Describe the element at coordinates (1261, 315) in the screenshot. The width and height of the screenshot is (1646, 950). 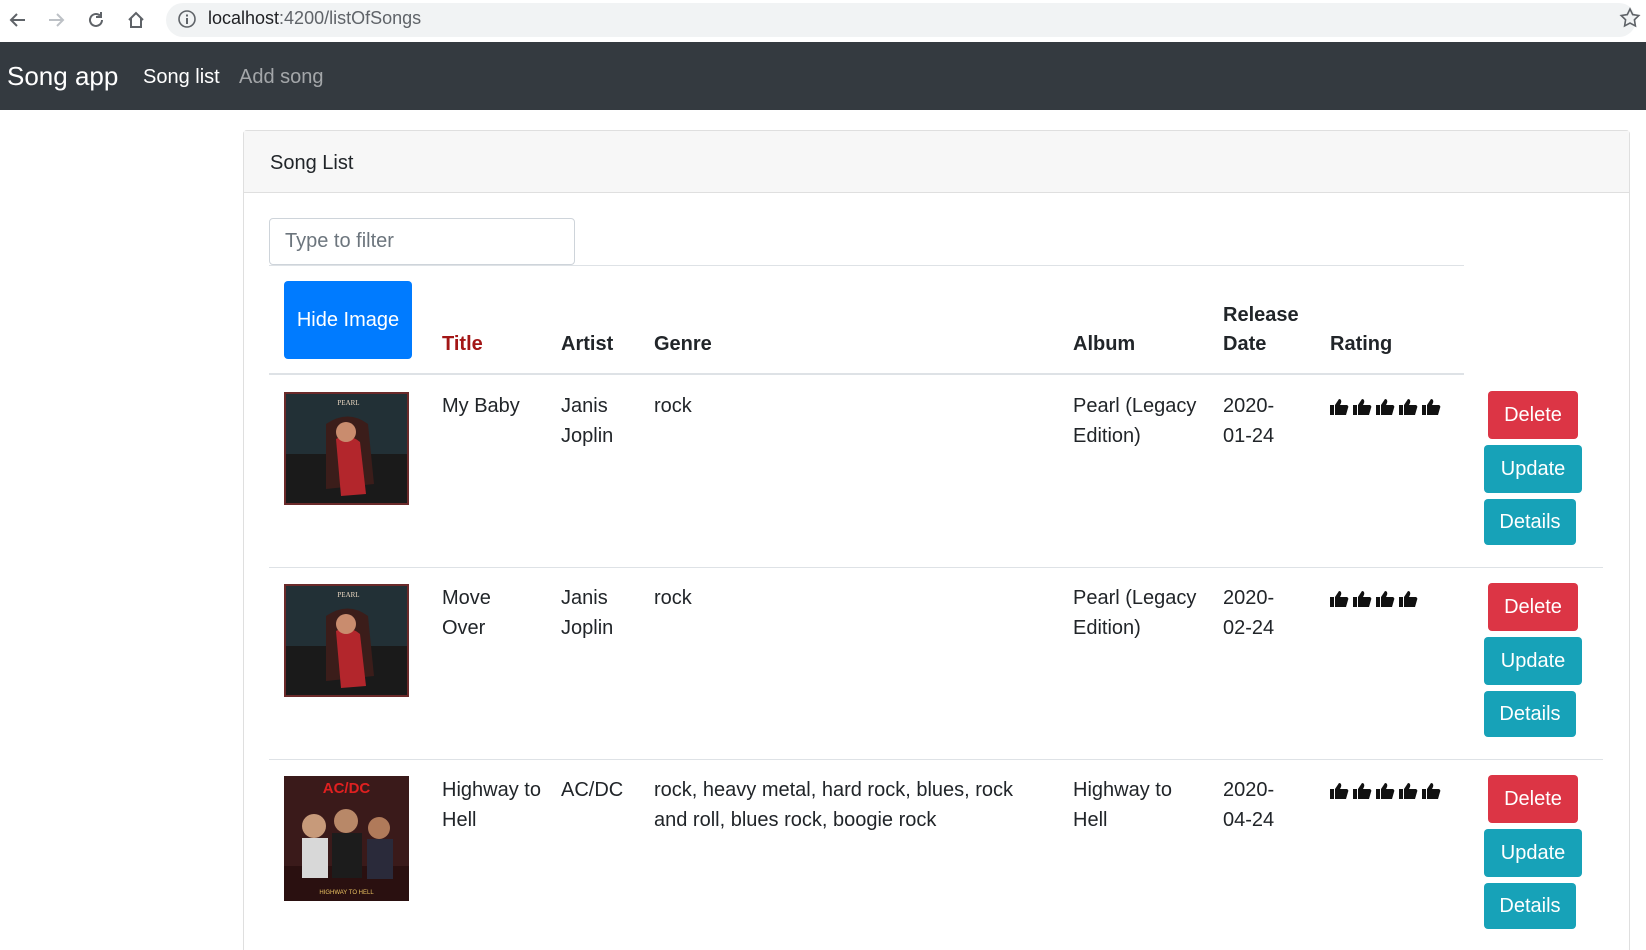
I see `header-release-date-line1: Release` at that location.